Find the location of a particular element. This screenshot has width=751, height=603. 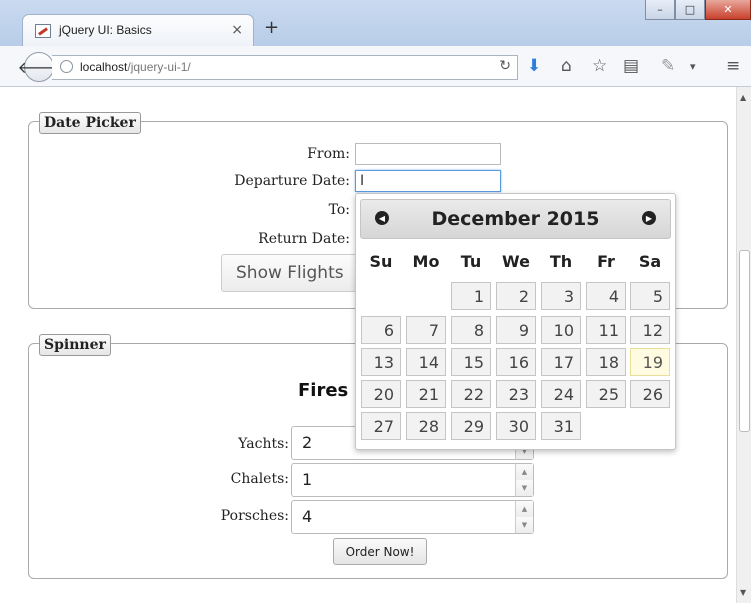

spinner-heading: Fires is located at coordinates (323, 390).